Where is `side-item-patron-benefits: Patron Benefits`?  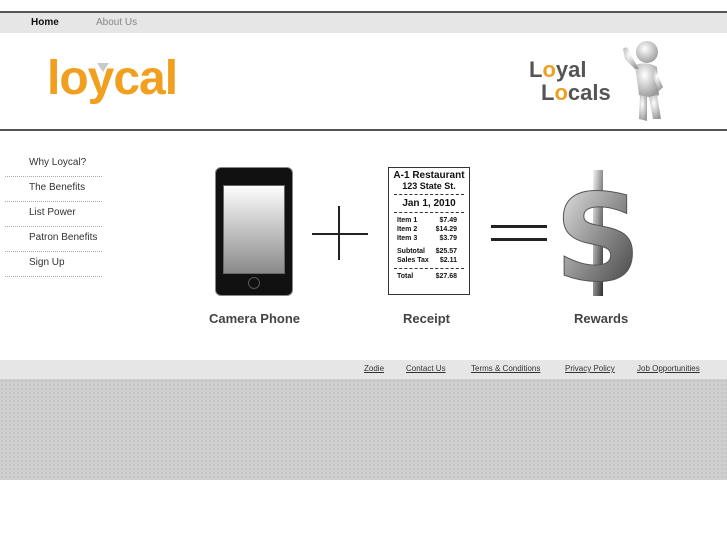 side-item-patron-benefits: Patron Benefits is located at coordinates (53, 239).